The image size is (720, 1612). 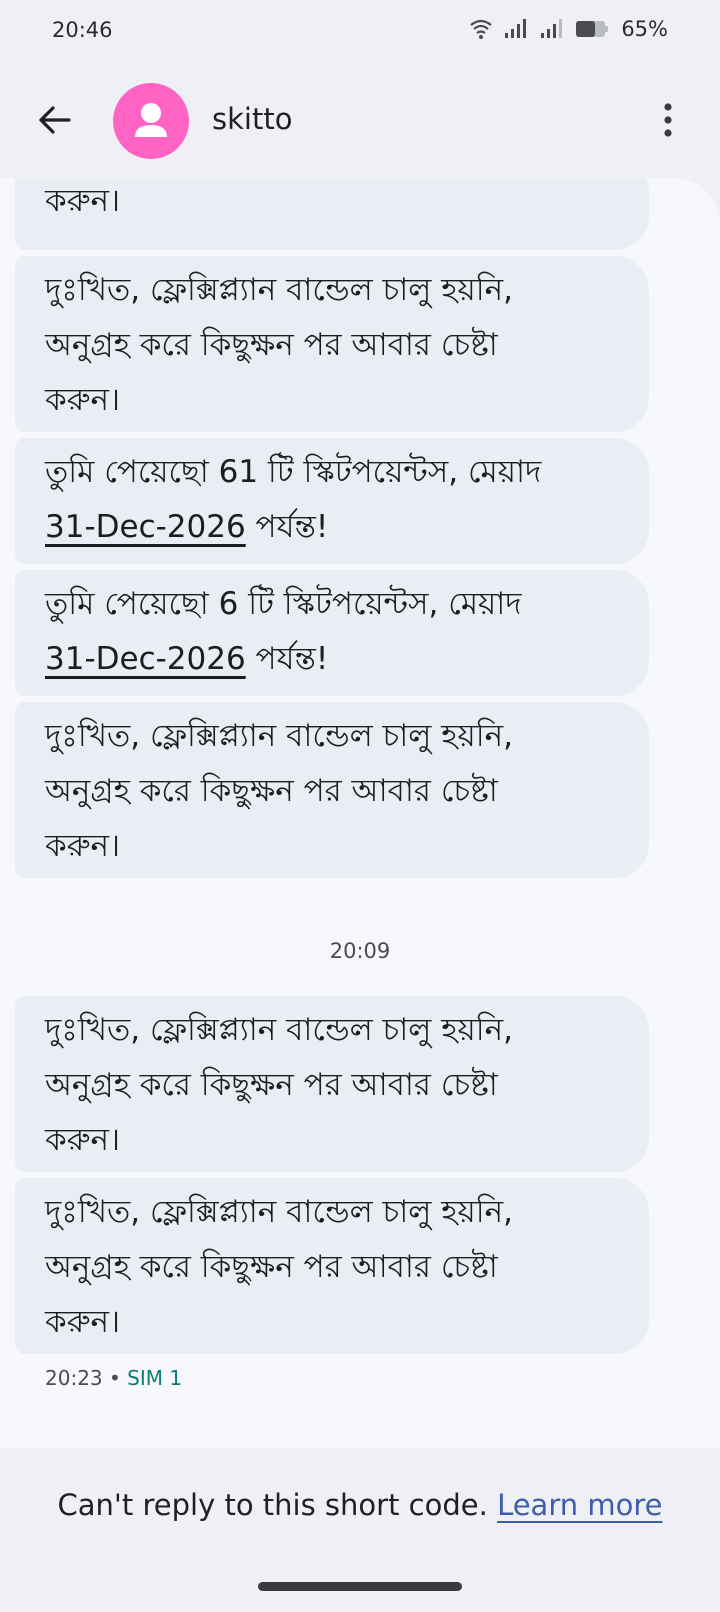 What do you see at coordinates (283, 604) in the screenshot?
I see `message-text: তুমি পেয়েছো 6 টি স্কিটপয়েন্টস, মেয়াদ` at bounding box center [283, 604].